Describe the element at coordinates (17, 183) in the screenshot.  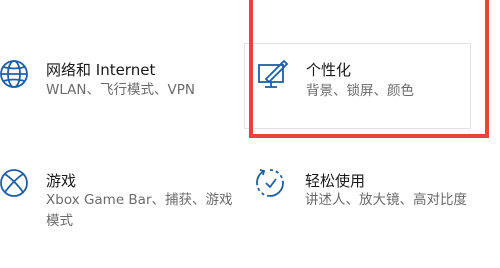
I see `xbox-icon` at that location.